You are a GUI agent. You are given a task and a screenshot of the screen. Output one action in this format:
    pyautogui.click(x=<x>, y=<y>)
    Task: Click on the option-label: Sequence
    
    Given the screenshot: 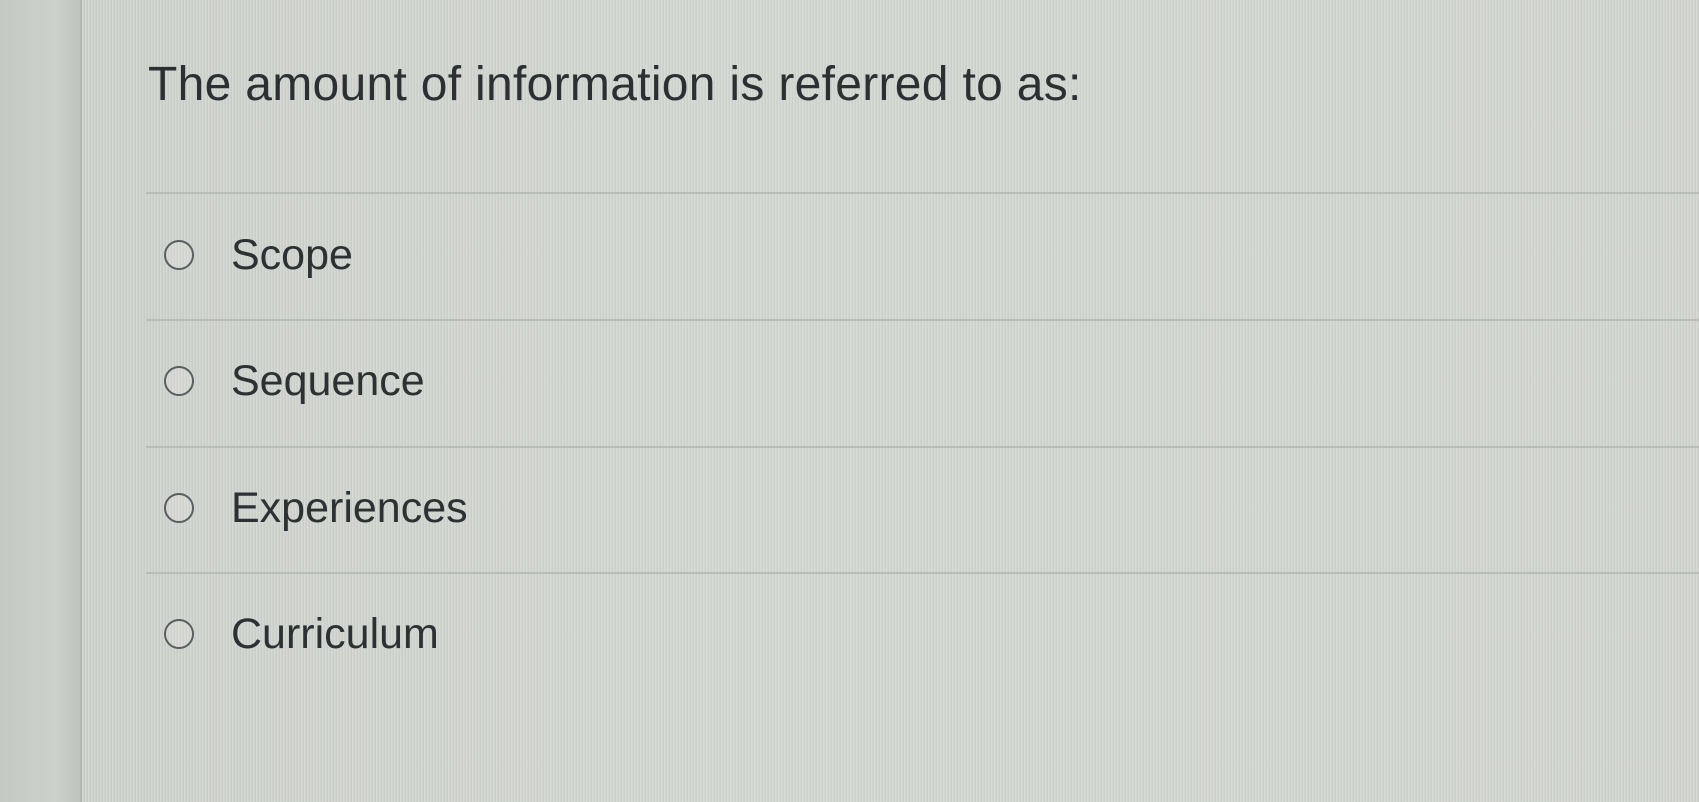 What is the action you would take?
    pyautogui.click(x=328, y=381)
    